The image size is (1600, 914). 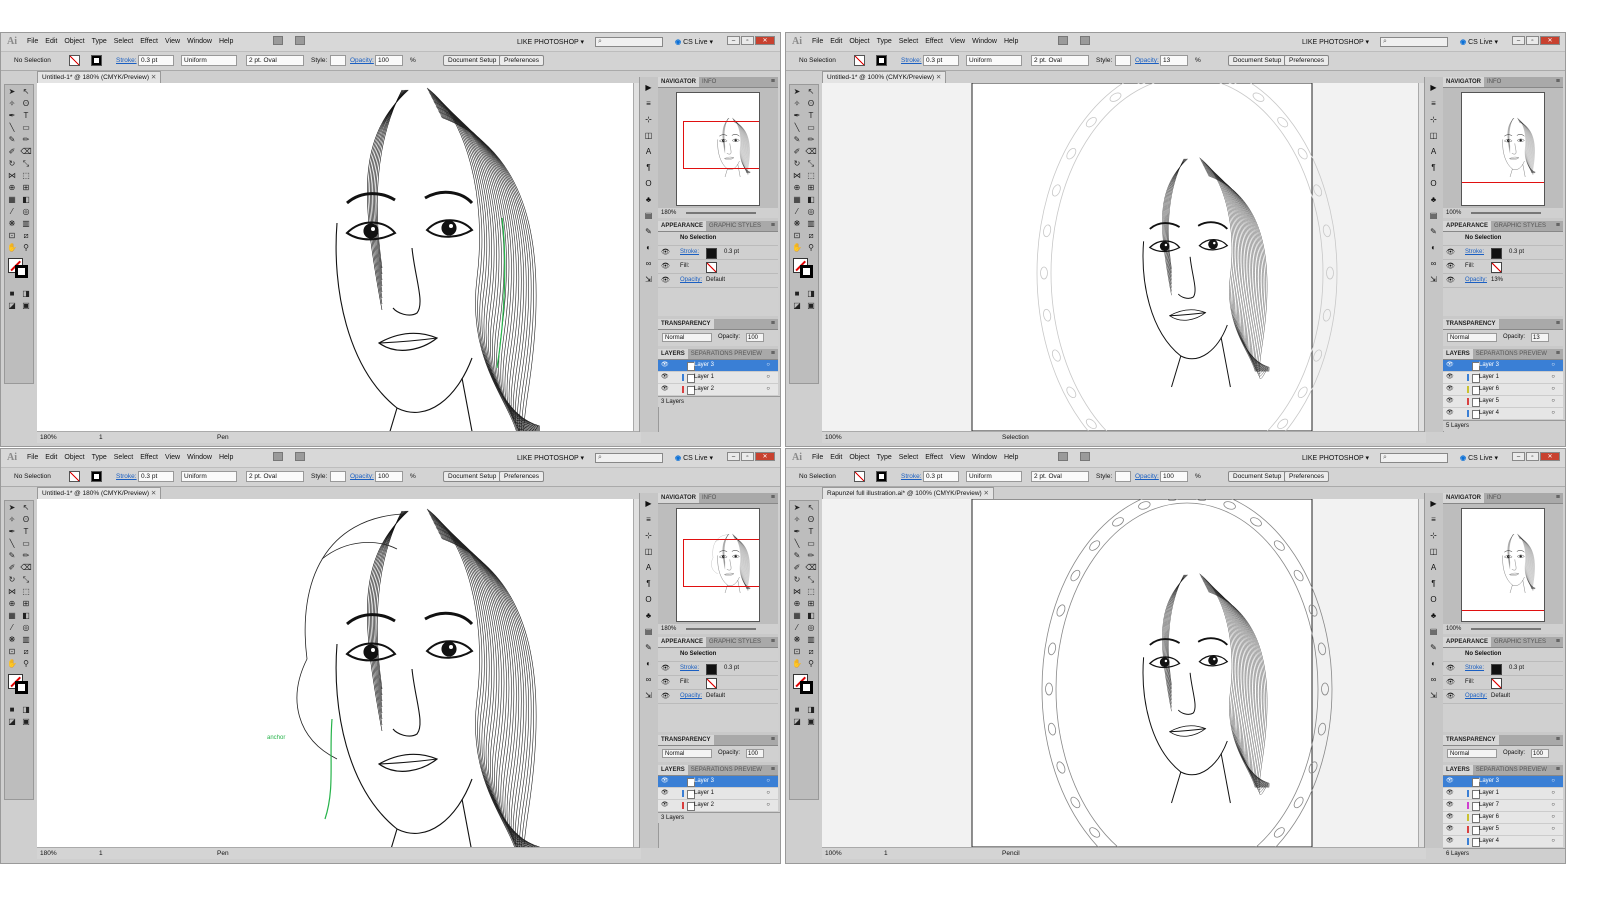 I want to click on menu-select: Select, so click(x=123, y=457).